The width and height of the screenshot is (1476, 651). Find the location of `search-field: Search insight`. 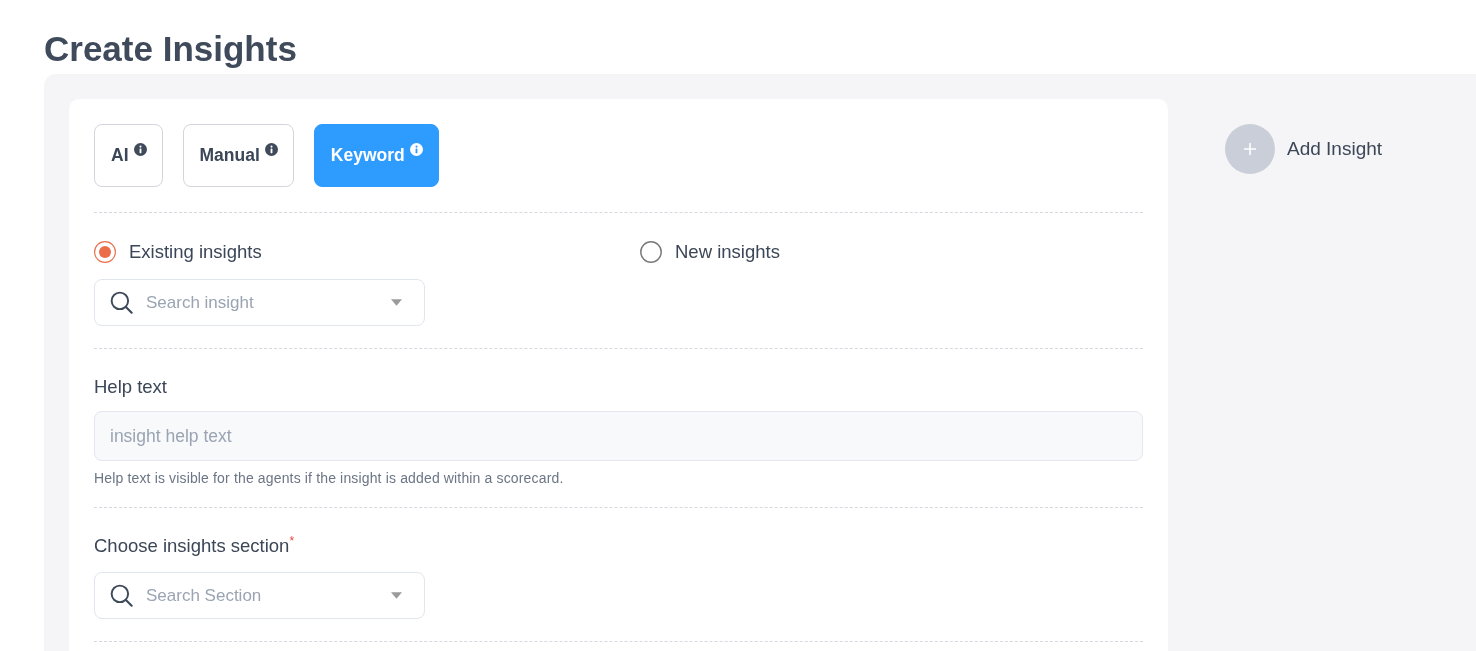

search-field: Search insight is located at coordinates (259, 302).